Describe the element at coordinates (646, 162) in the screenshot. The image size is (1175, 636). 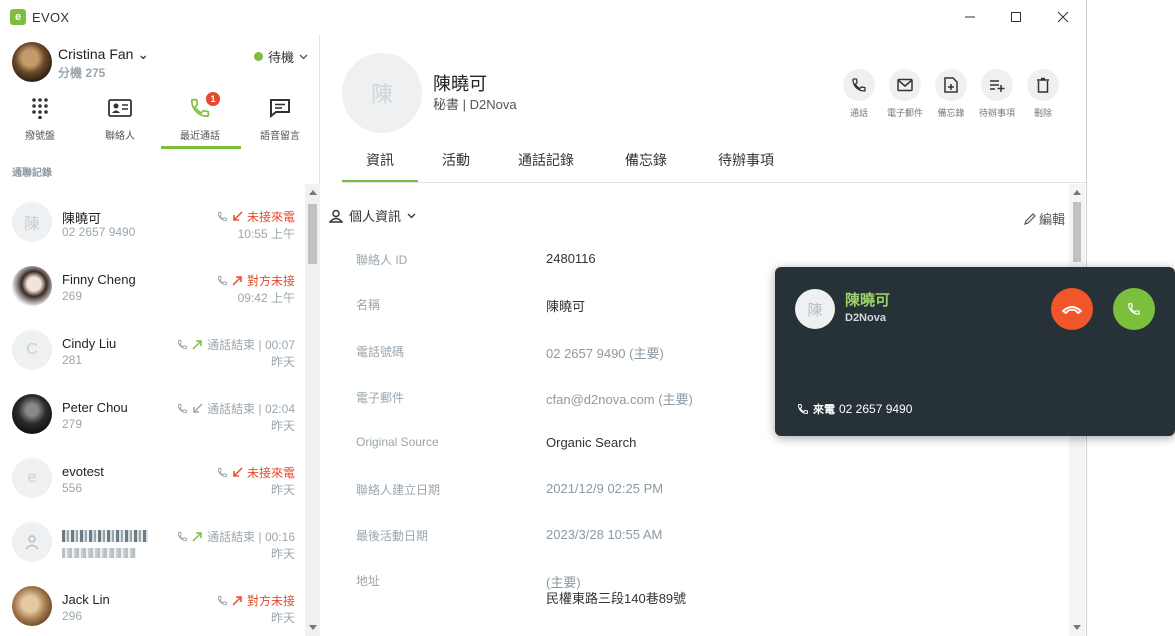
I see `tab-memo: 備忘錄` at that location.